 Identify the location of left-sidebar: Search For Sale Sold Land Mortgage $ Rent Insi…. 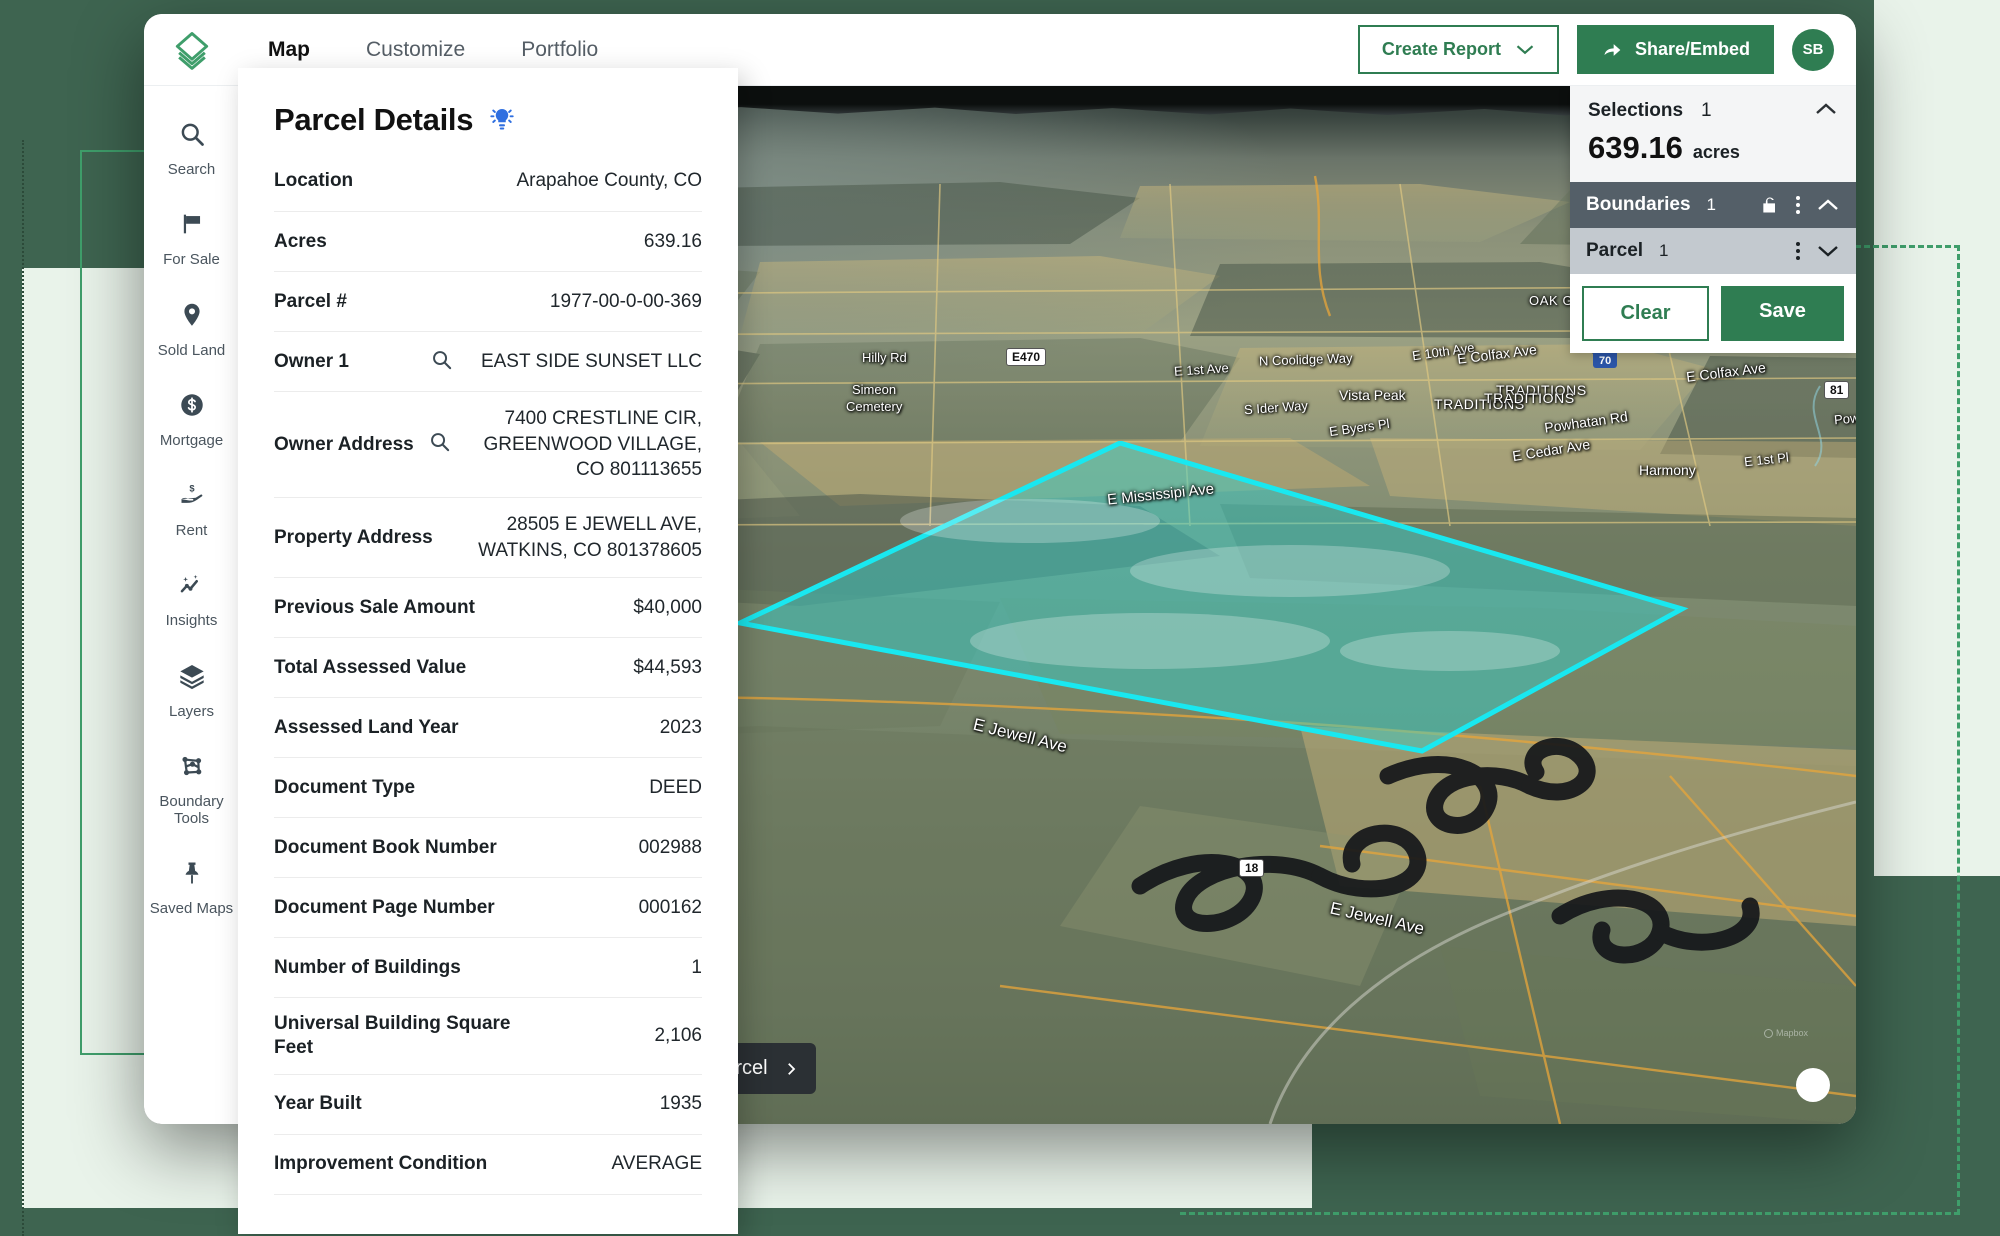
(192, 605).